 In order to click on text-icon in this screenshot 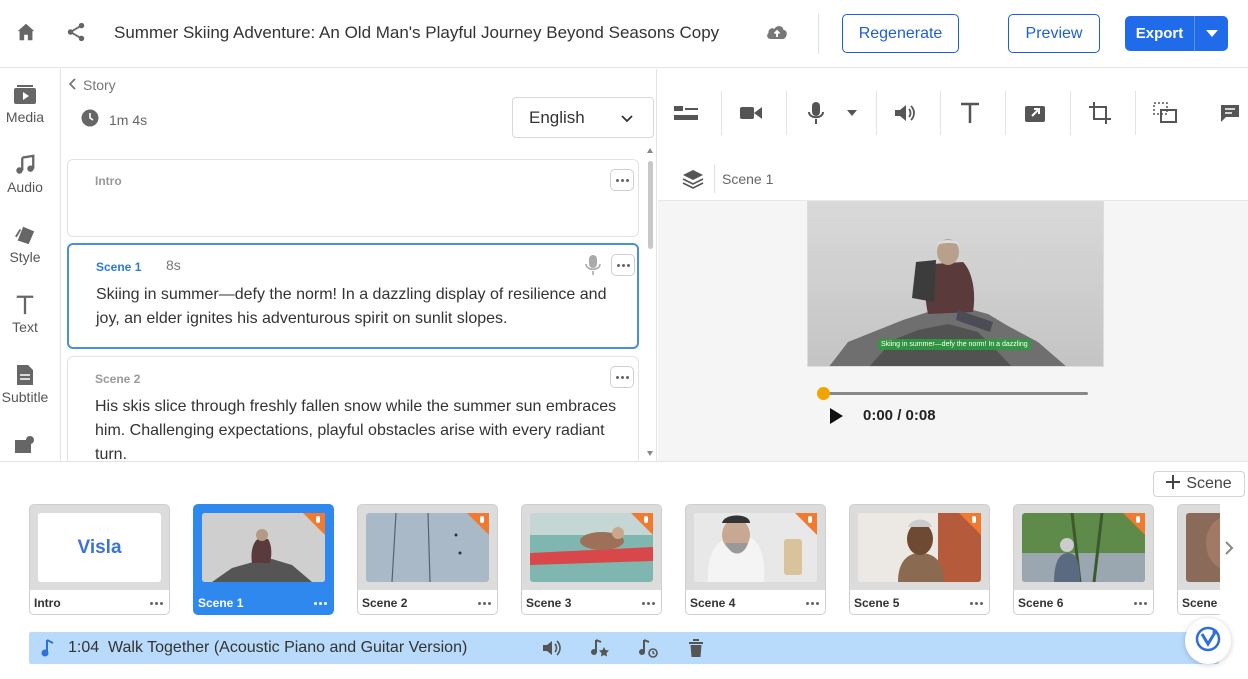, I will do `click(970, 113)`.